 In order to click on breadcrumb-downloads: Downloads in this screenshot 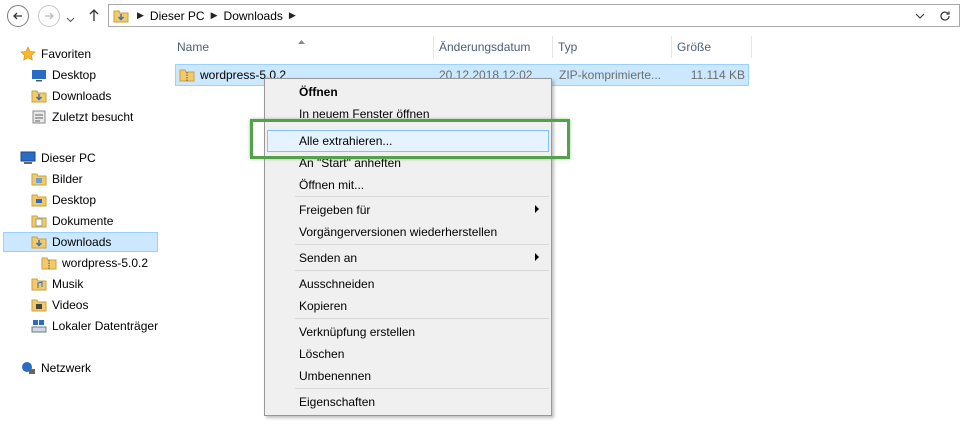, I will do `click(253, 16)`.